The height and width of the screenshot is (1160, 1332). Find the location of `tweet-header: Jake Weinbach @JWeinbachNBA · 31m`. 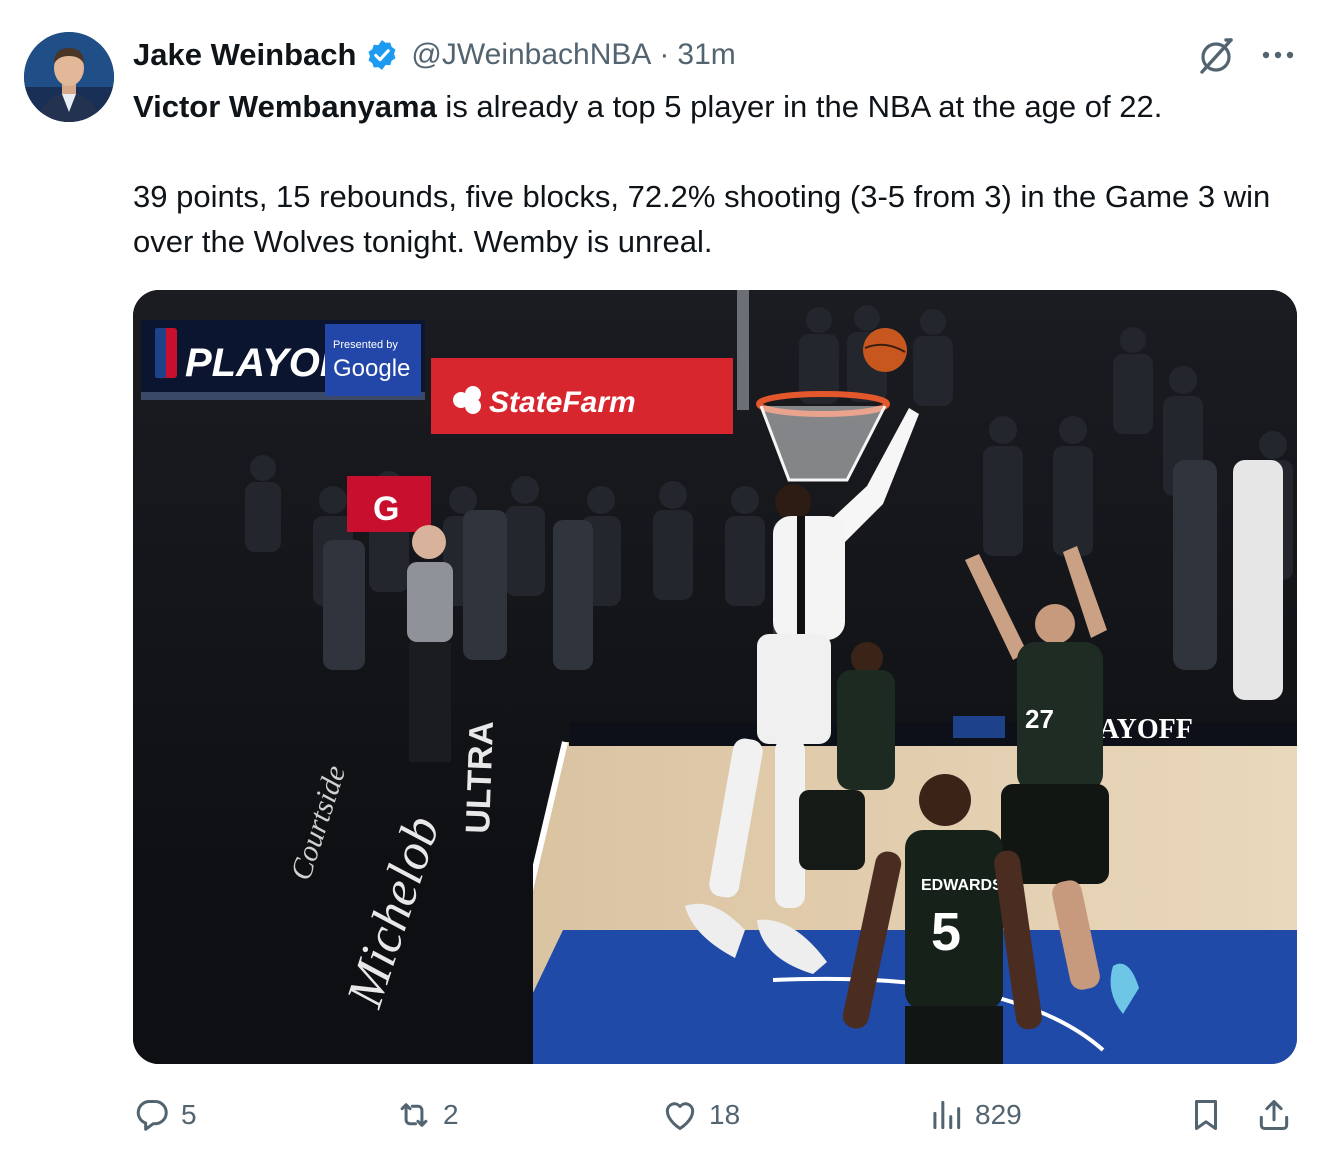

tweet-header: Jake Weinbach @JWeinbachNBA · 31m is located at coordinates (434, 55).